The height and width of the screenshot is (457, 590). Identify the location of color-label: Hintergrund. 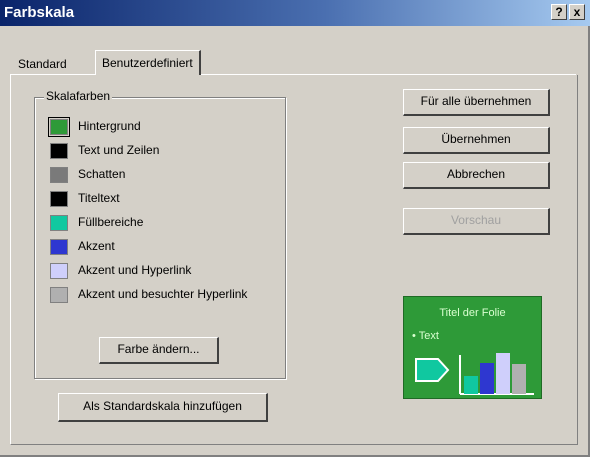
(109, 126).